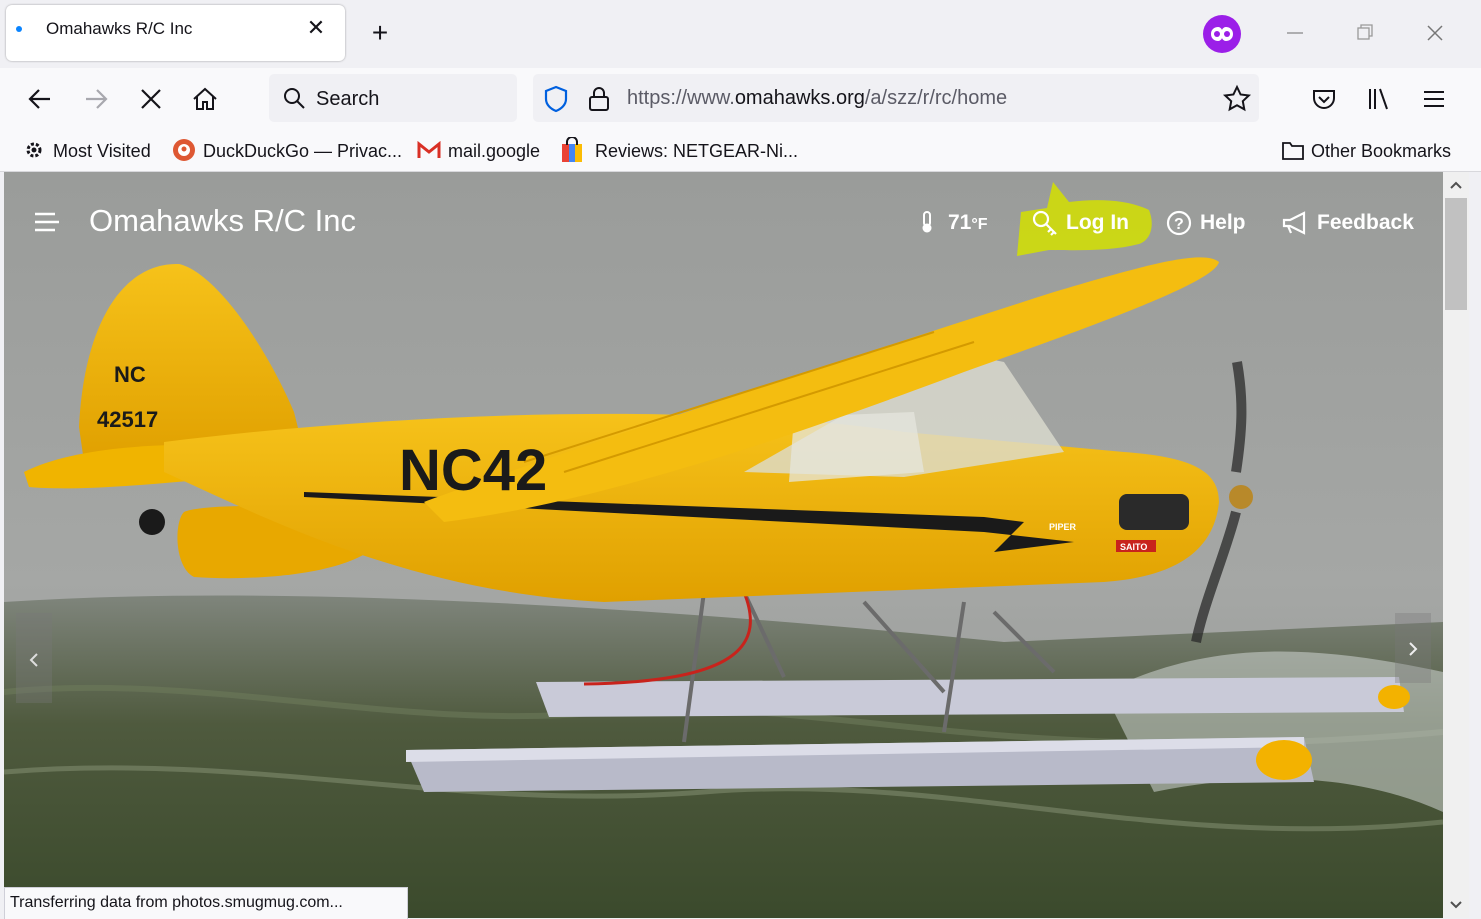  Describe the element at coordinates (1434, 99) in the screenshot. I see `menu-icon` at that location.